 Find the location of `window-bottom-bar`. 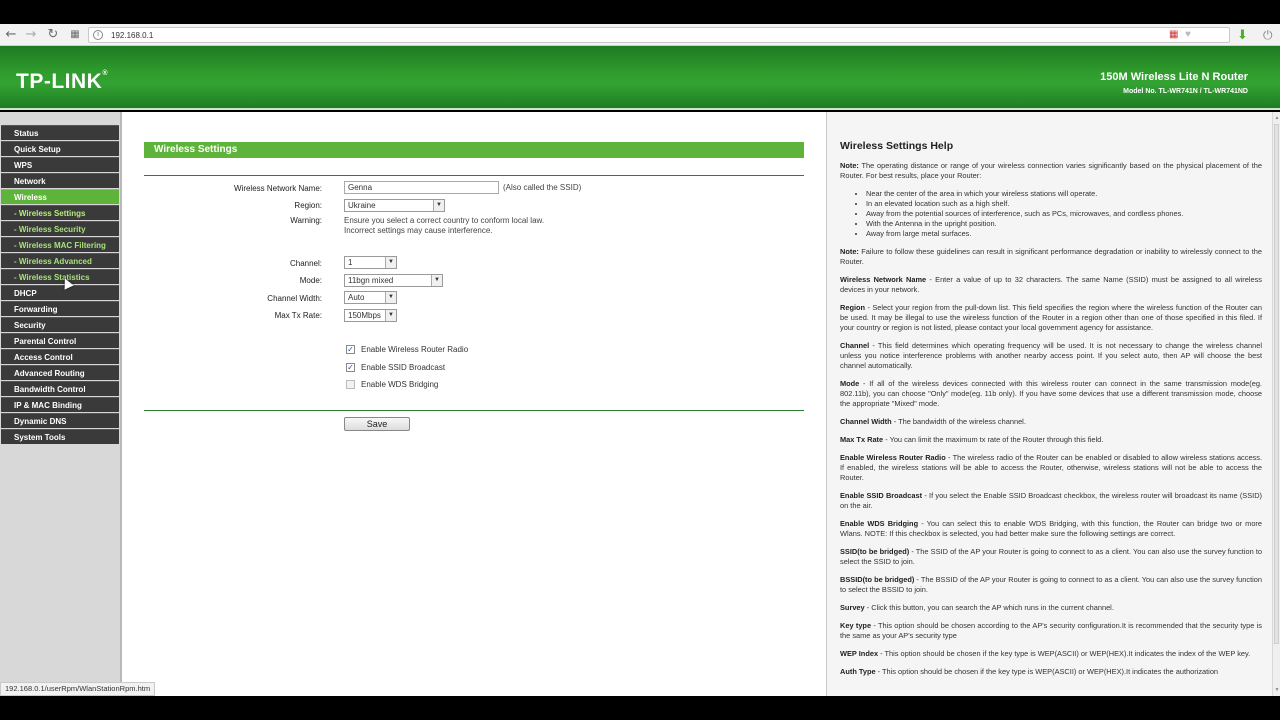

window-bottom-bar is located at coordinates (640, 708).